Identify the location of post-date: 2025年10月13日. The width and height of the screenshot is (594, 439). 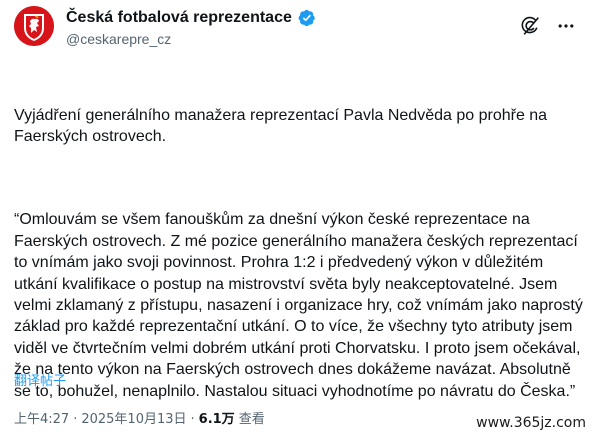
(133, 420).